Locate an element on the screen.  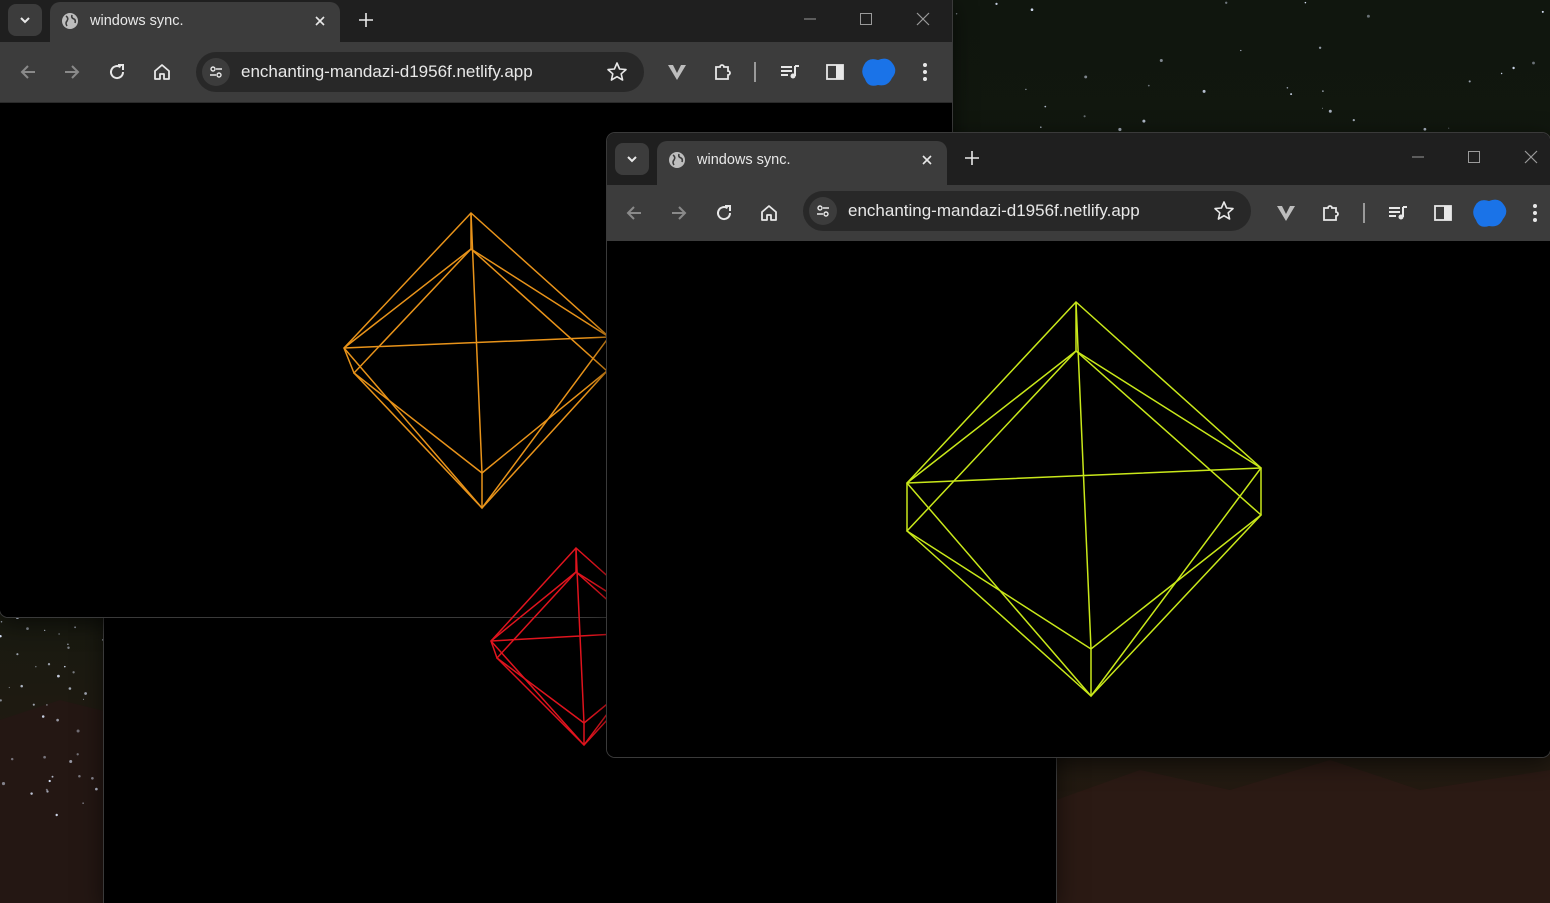
yellow-octahedron is located at coordinates (1084, 499).